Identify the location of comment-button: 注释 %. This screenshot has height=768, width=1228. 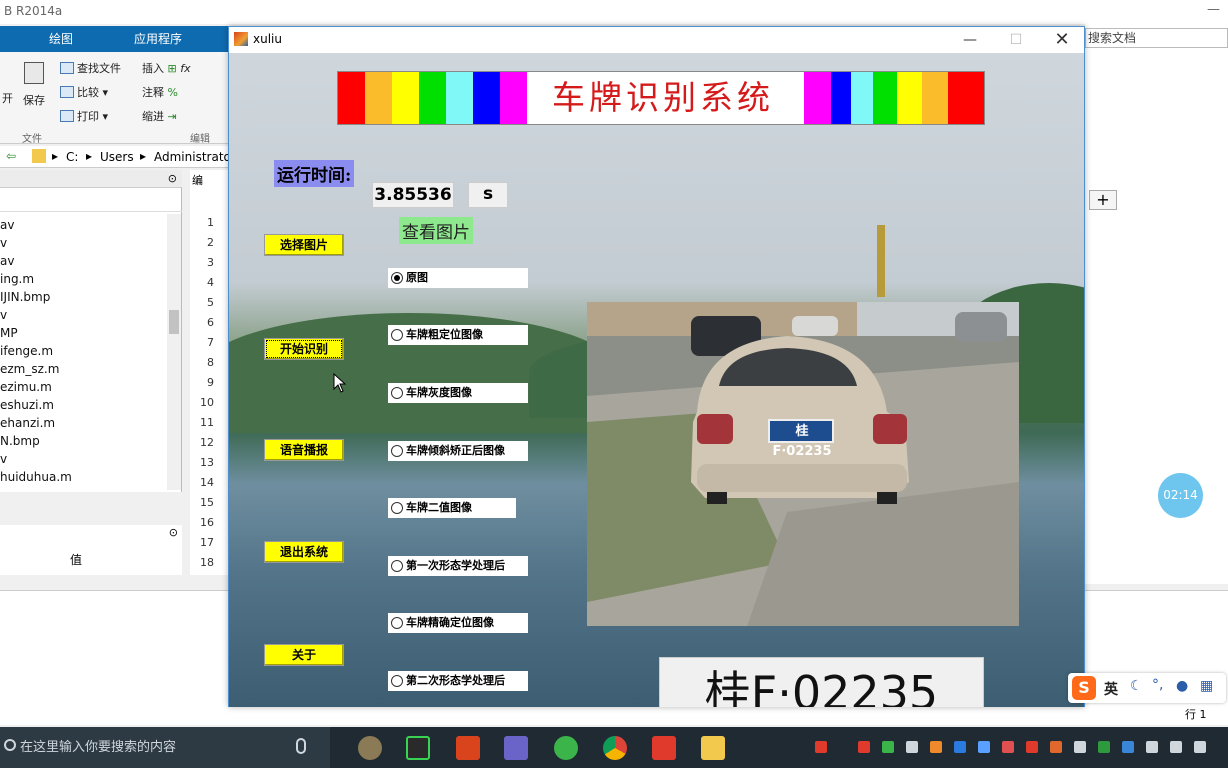
(160, 92).